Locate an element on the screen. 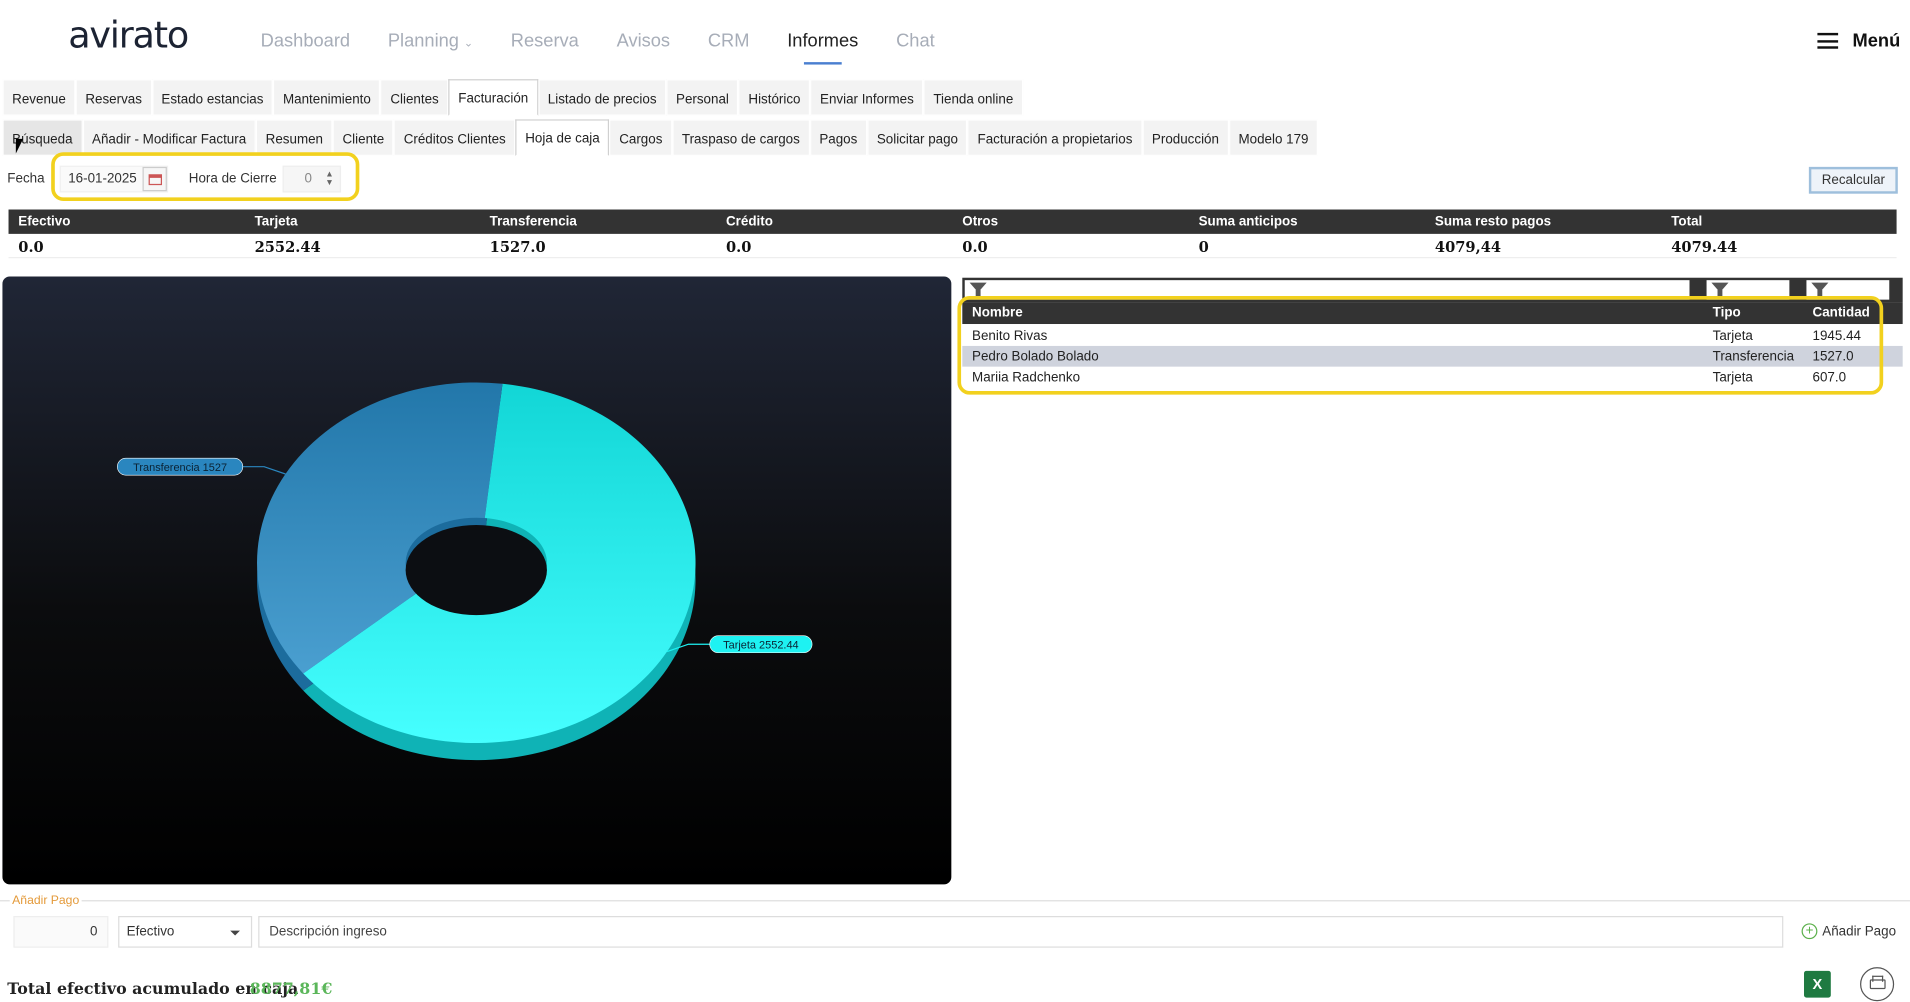 The width and height of the screenshot is (1910, 1002). summary-header-tarjeta: Tarjeta is located at coordinates (276, 222).